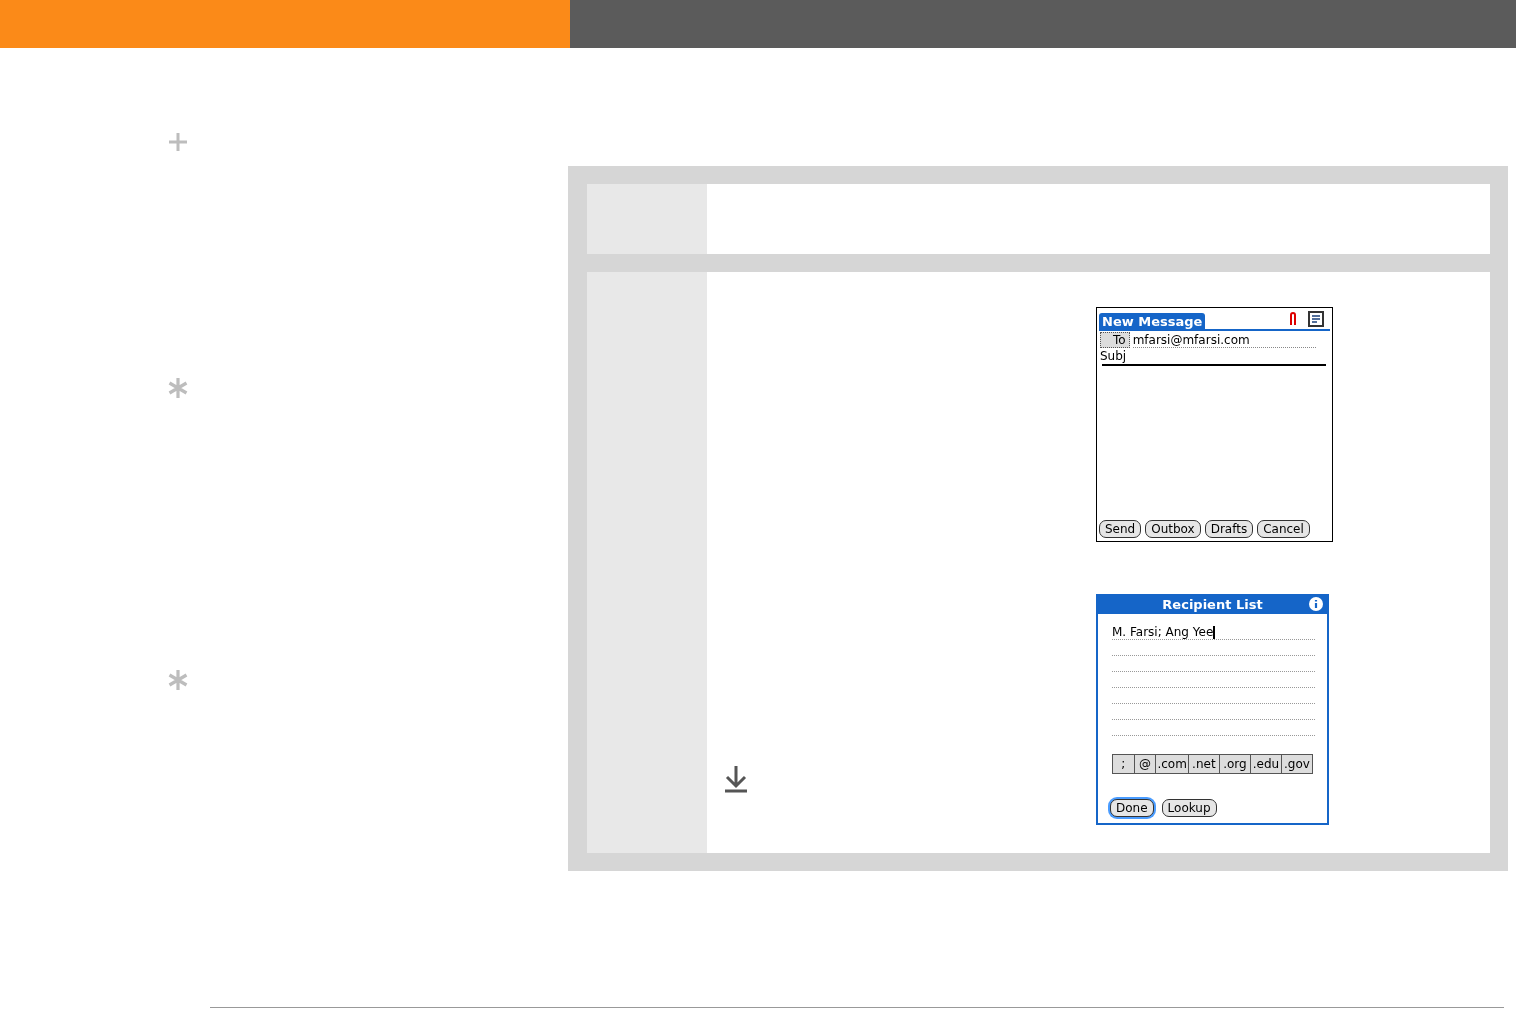  Describe the element at coordinates (1172, 764) in the screenshot. I see `shortcut-key: .com` at that location.